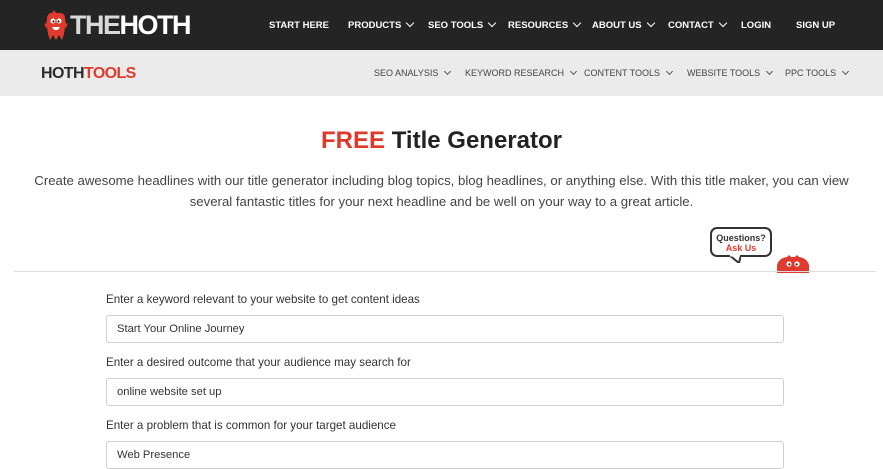 Image resolution: width=883 pixels, height=469 pixels. What do you see at coordinates (735, 259) in the screenshot?
I see `bubble-tail-icon` at bounding box center [735, 259].